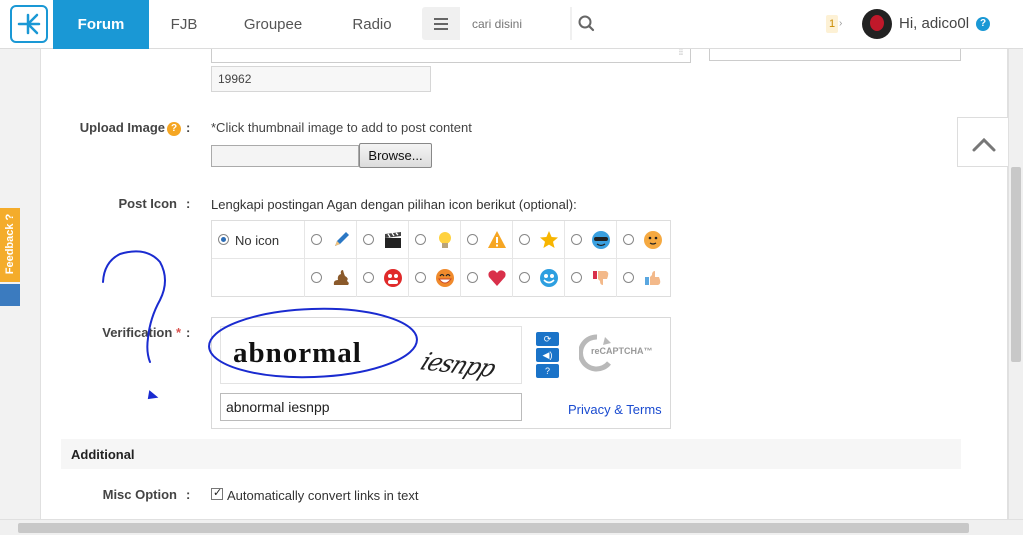  I want to click on icon-option-none: No icon, so click(258, 240).